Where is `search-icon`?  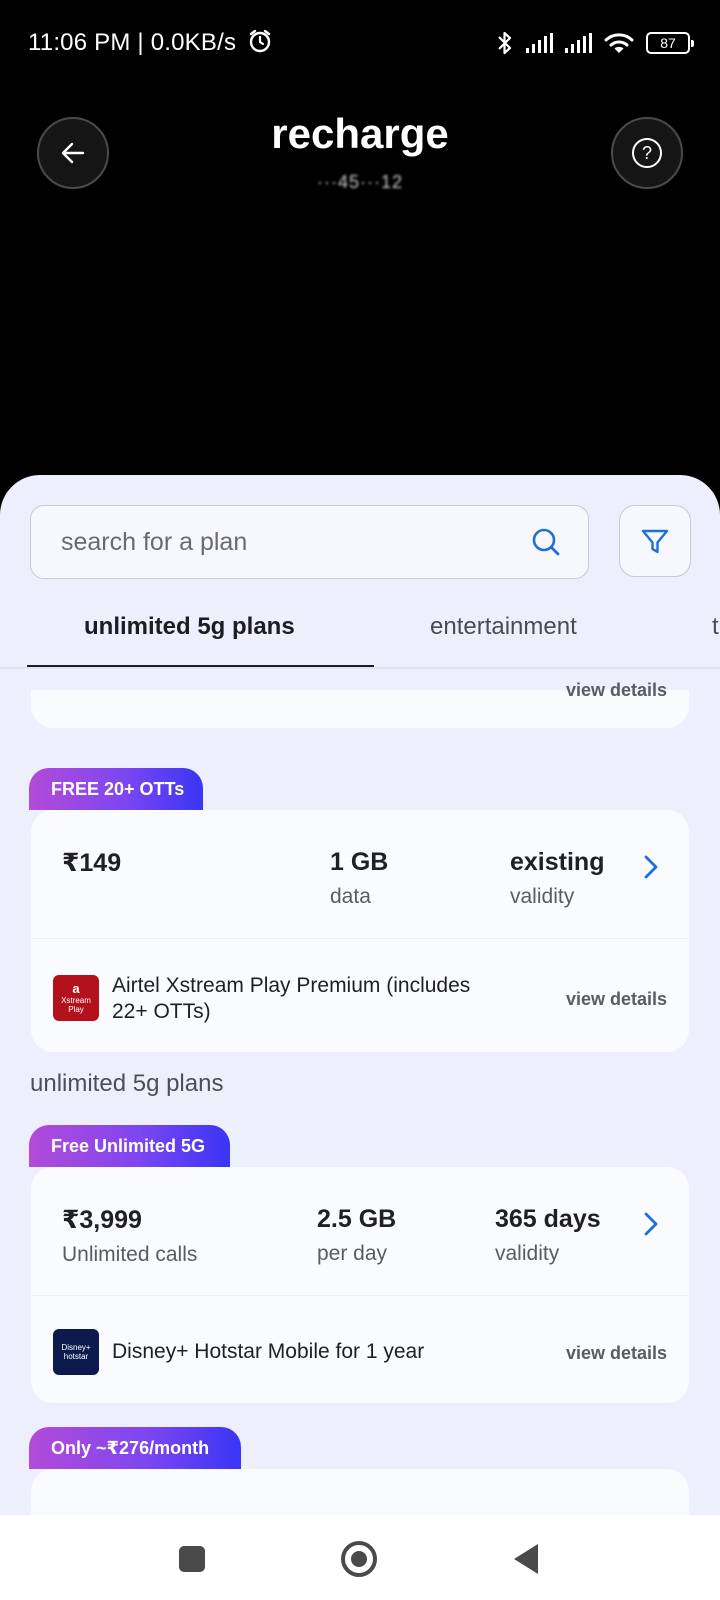
search-icon is located at coordinates (546, 542).